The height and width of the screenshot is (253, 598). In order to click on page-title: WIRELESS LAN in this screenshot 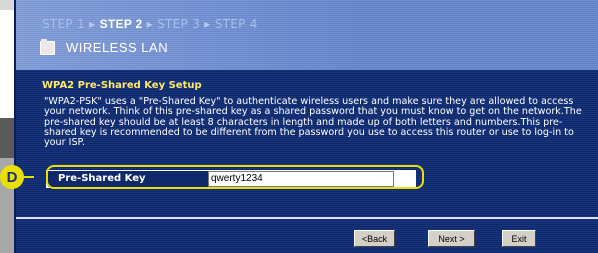, I will do `click(117, 47)`.